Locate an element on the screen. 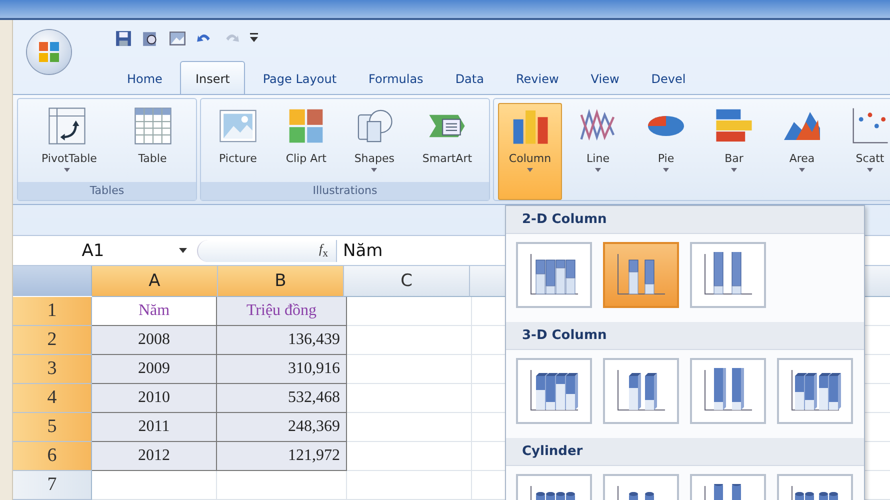 This screenshot has width=890, height=500. menu-section-title: Cylinder is located at coordinates (685, 452).